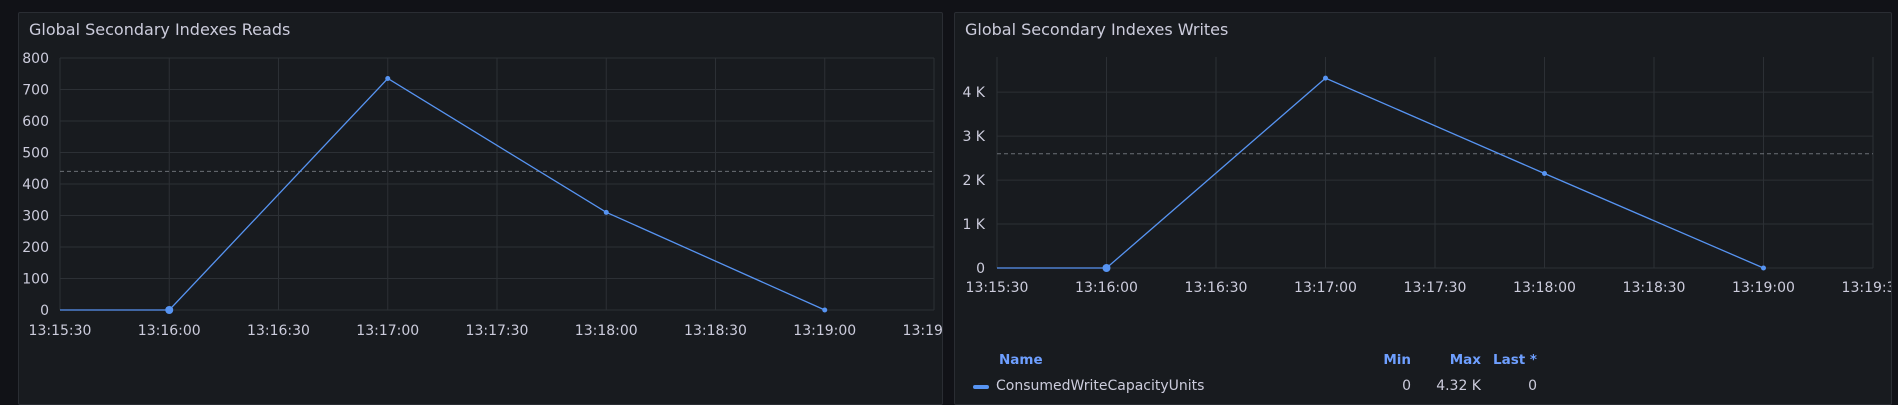 The width and height of the screenshot is (1898, 405). Describe the element at coordinates (1100, 386) in the screenshot. I see `legend-series-name: ConsumedWriteCapacityUnits` at that location.